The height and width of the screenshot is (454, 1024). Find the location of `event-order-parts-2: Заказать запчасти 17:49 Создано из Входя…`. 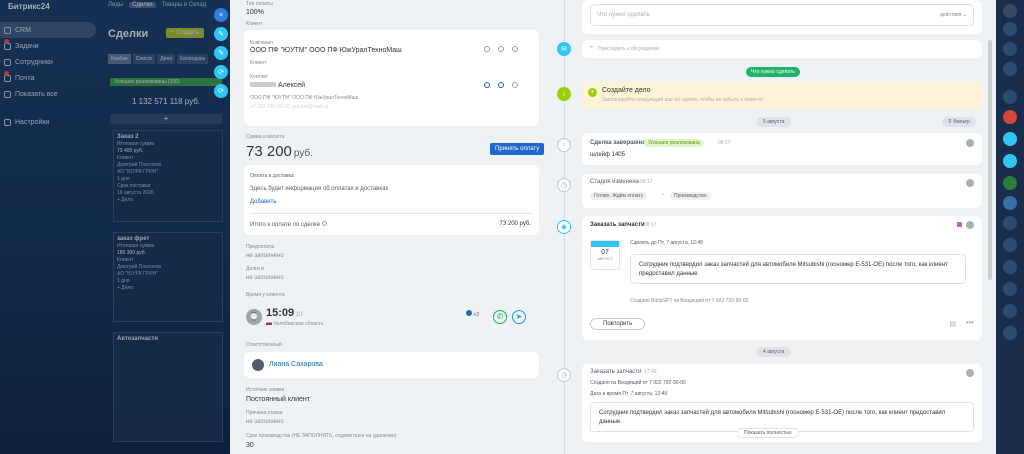

event-order-parts-2: Заказать запчасти 17:49 Создано из Входя… is located at coordinates (782, 403).